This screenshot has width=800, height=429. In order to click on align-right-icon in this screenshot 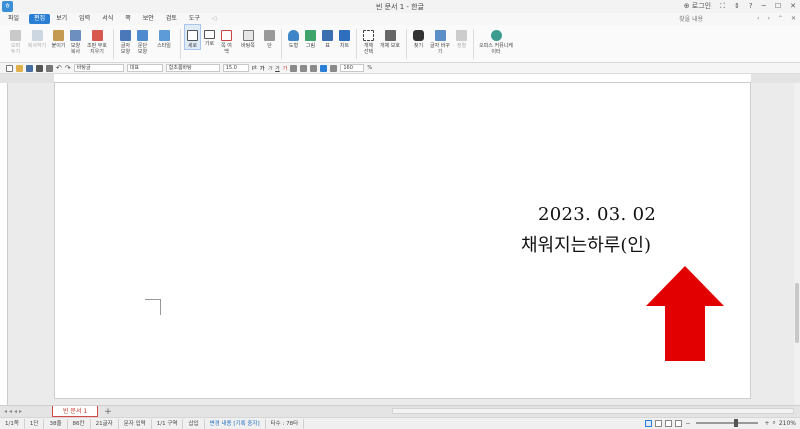, I will do `click(324, 68)`.